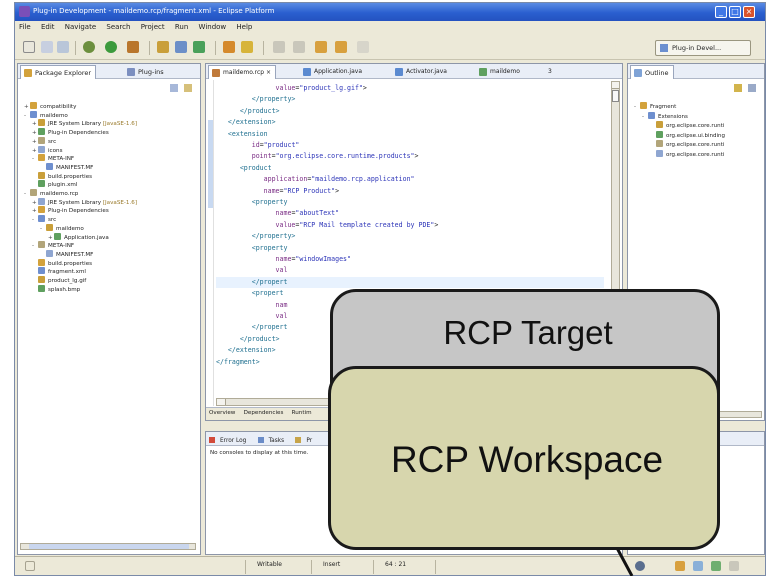 The height and width of the screenshot is (576, 767). Describe the element at coordinates (29, 47) in the screenshot. I see `new-icon` at that location.